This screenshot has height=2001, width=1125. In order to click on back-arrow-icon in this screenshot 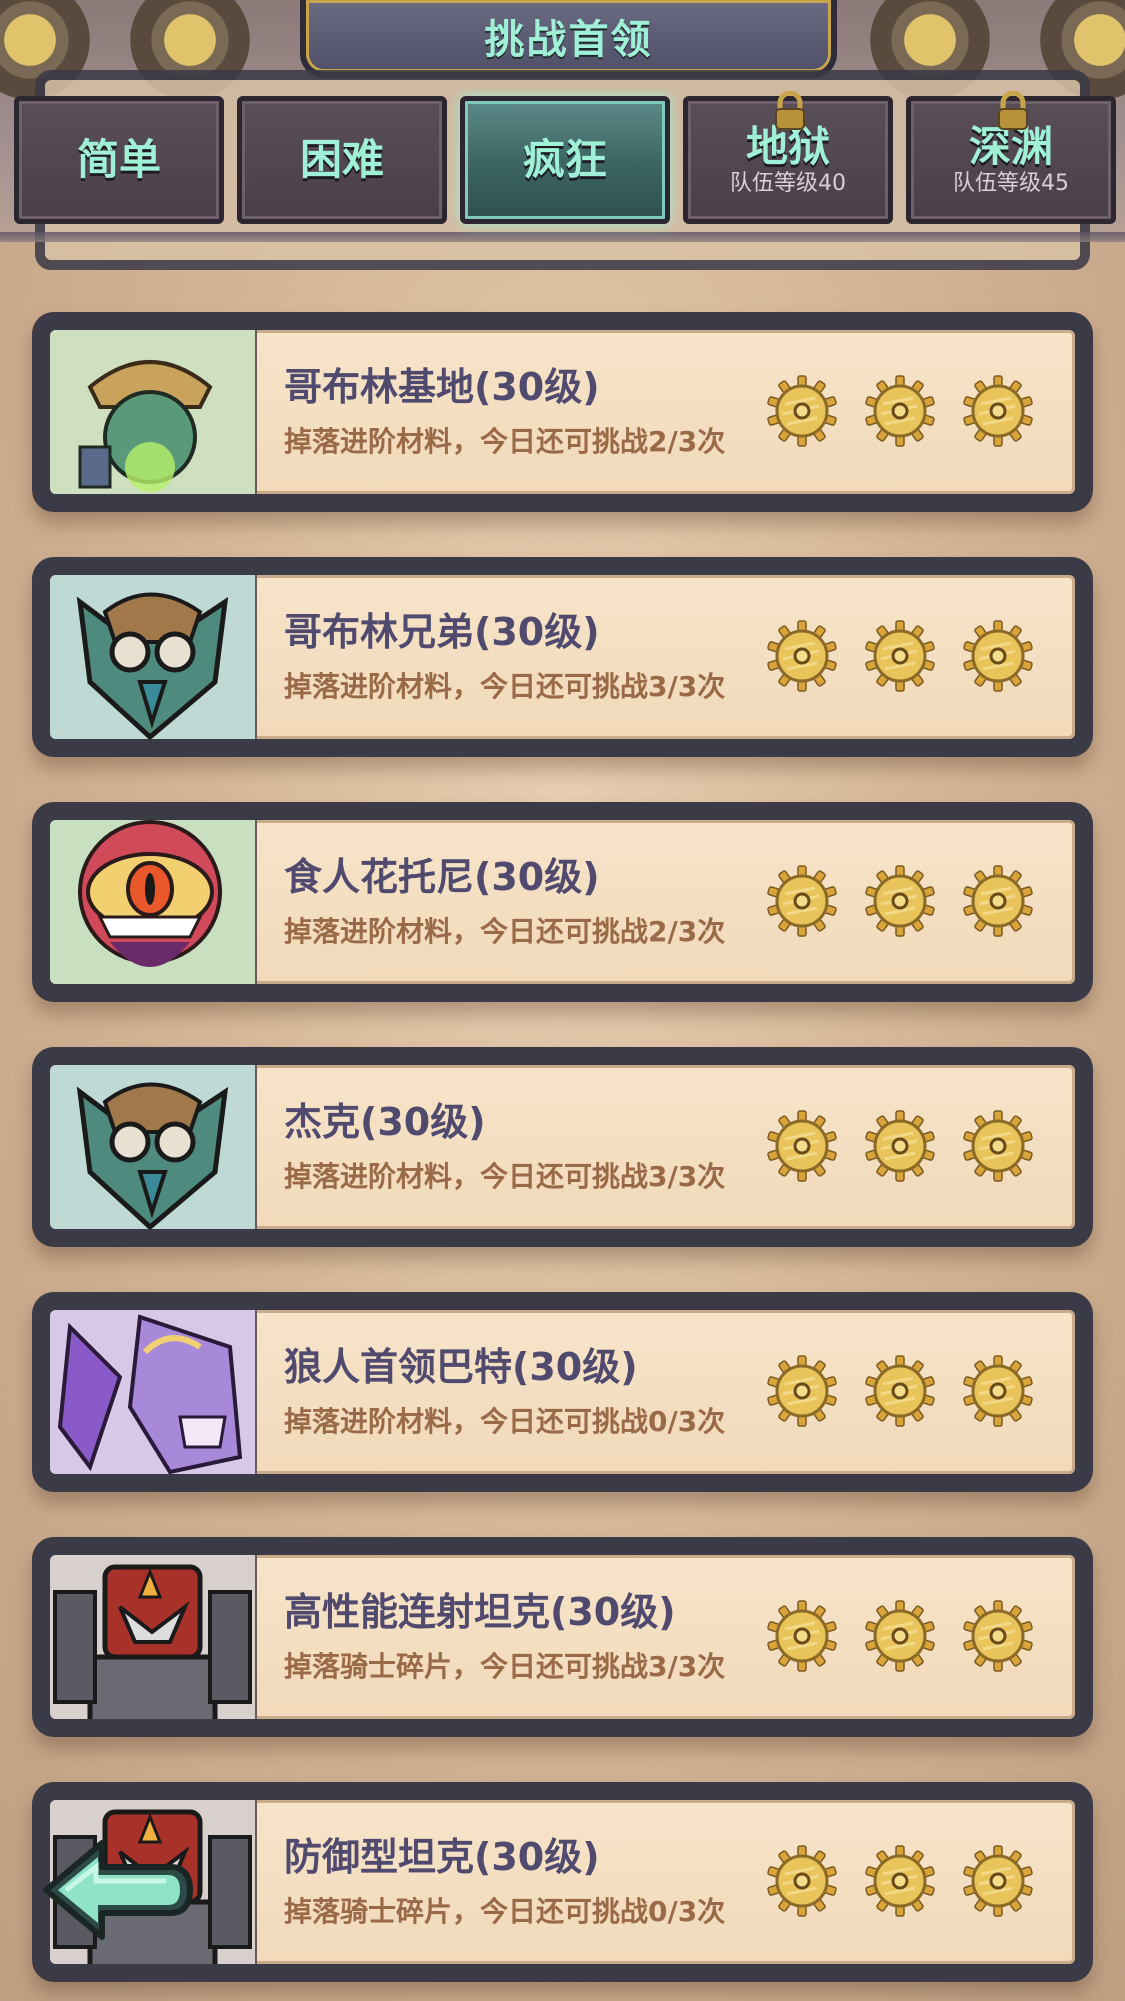, I will do `click(117, 1890)`.